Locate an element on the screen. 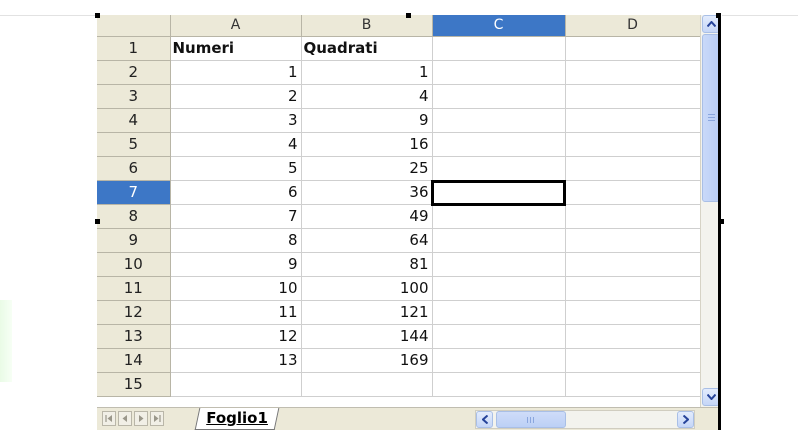 The height and width of the screenshot is (431, 798). row-header: 12 is located at coordinates (134, 312).